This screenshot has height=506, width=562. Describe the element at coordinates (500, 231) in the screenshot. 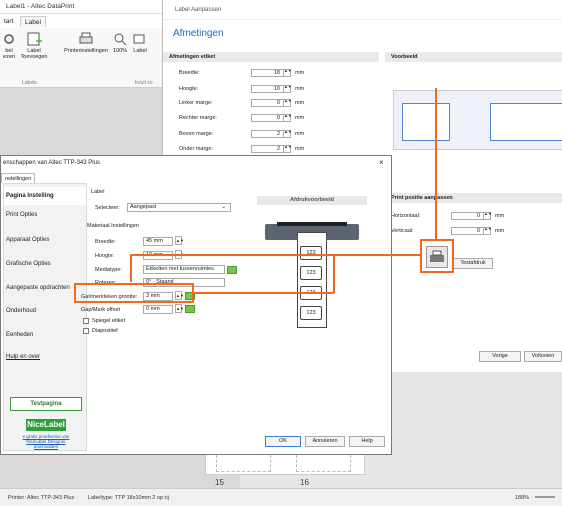

I see `vertical-unit: mm` at that location.